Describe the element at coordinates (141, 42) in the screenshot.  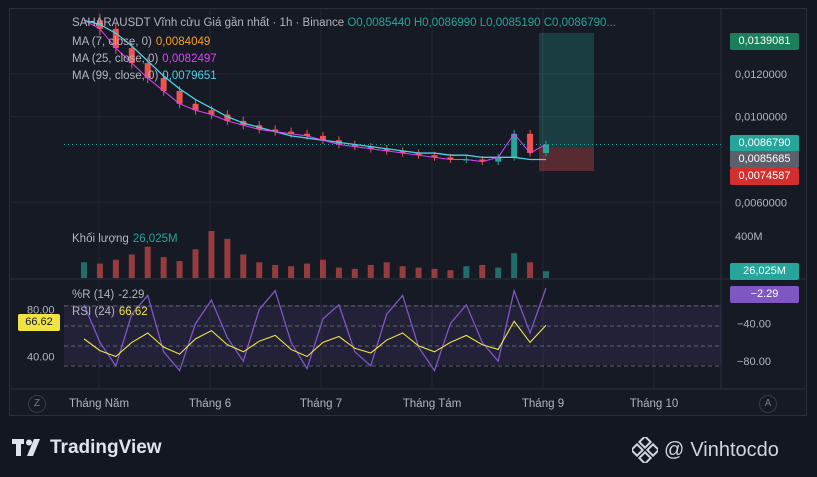
I see `ma7-legend: MA (7, close, 0) 0,0084049` at that location.